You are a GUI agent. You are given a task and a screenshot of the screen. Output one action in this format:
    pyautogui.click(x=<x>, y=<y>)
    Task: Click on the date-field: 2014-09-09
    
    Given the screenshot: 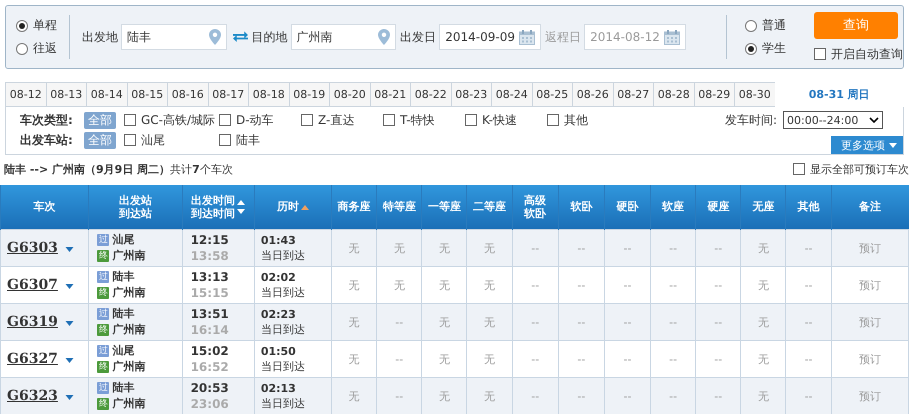 What is the action you would take?
    pyautogui.click(x=490, y=37)
    